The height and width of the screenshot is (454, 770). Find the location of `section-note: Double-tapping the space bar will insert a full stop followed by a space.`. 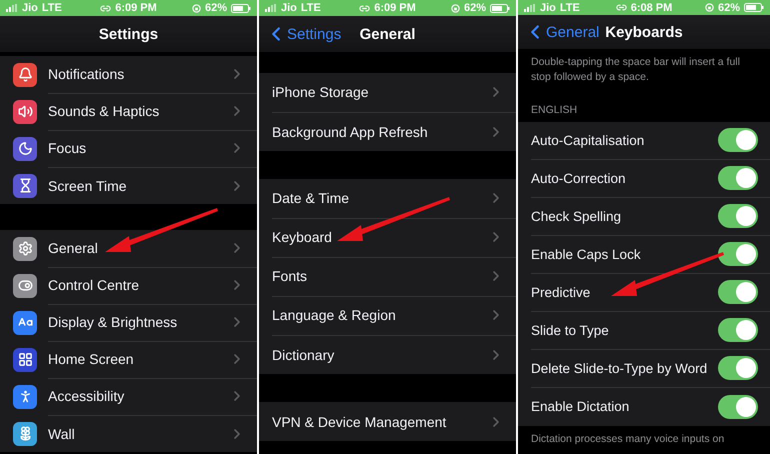

section-note: Double-tapping the space bar will insert a full stop followed by a space. is located at coordinates (635, 70).